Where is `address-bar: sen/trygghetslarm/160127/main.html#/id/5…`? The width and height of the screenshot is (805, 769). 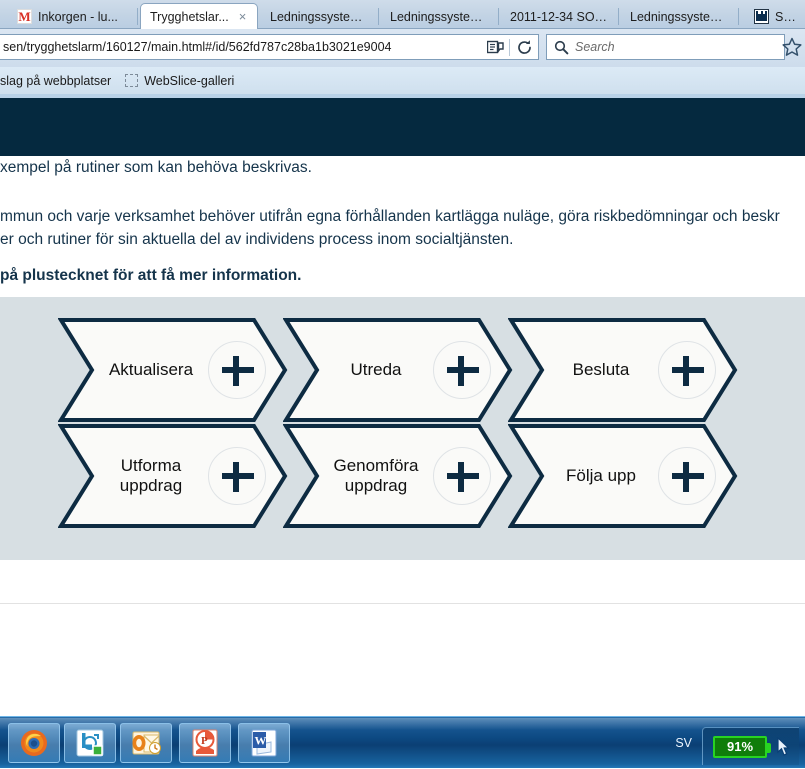 address-bar: sen/trygghetslarm/160127/main.html#/id/5… is located at coordinates (269, 47).